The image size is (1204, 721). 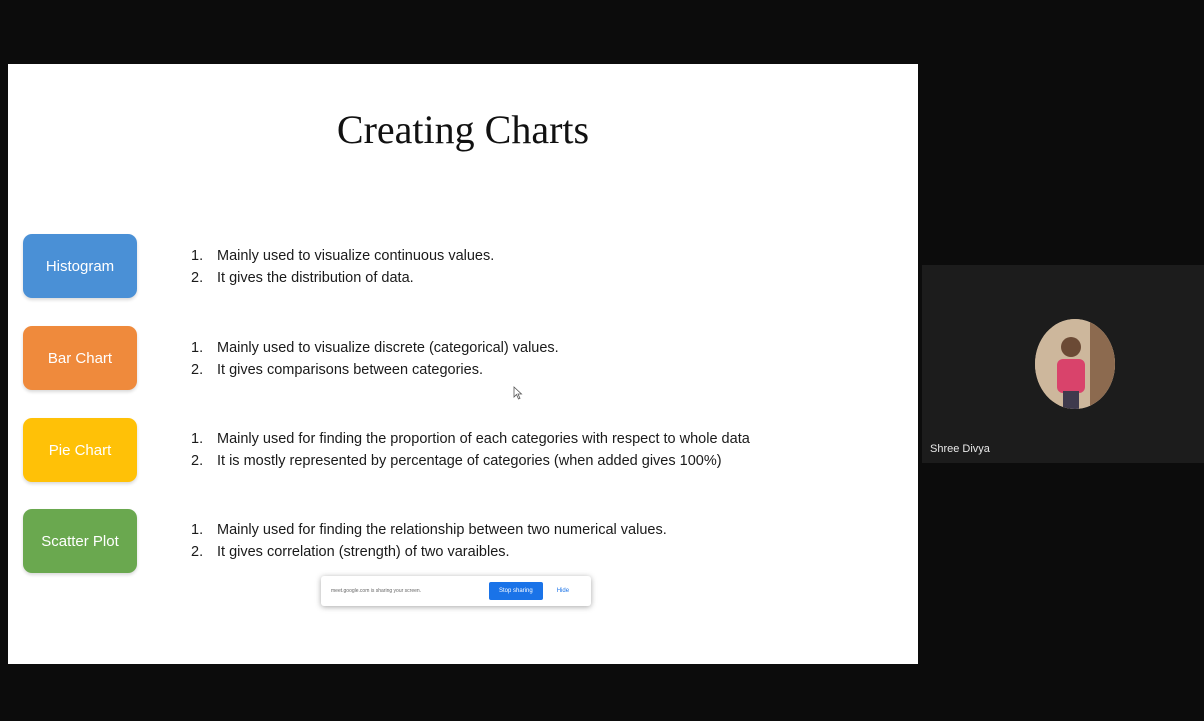 I want to click on list-item: 2. It gives the distribution of data., so click(x=302, y=278).